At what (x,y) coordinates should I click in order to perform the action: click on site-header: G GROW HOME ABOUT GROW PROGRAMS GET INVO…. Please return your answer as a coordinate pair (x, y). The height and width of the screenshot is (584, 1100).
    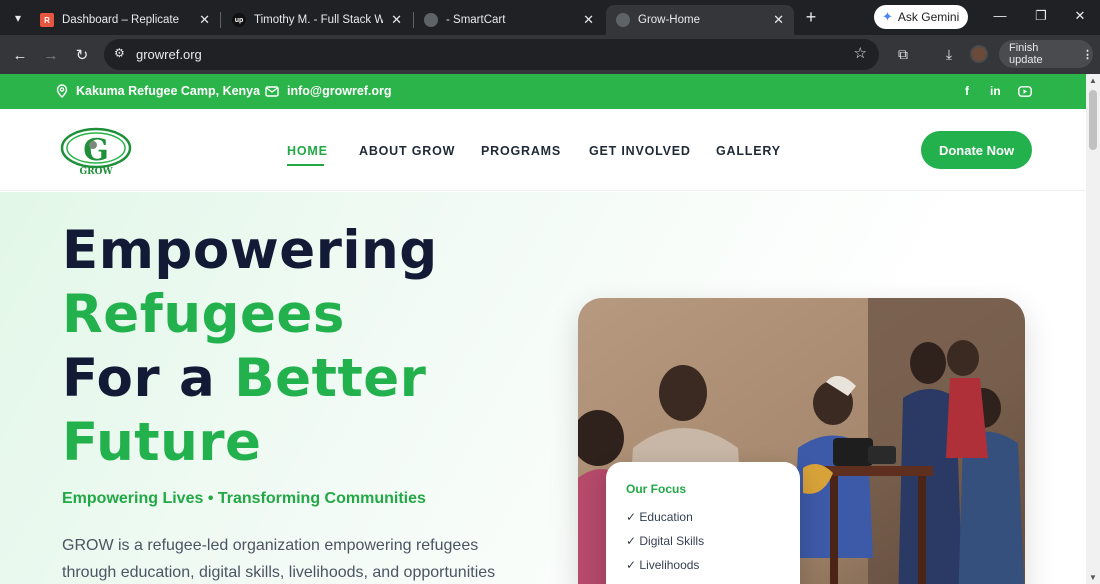
    Looking at the image, I should click on (543, 150).